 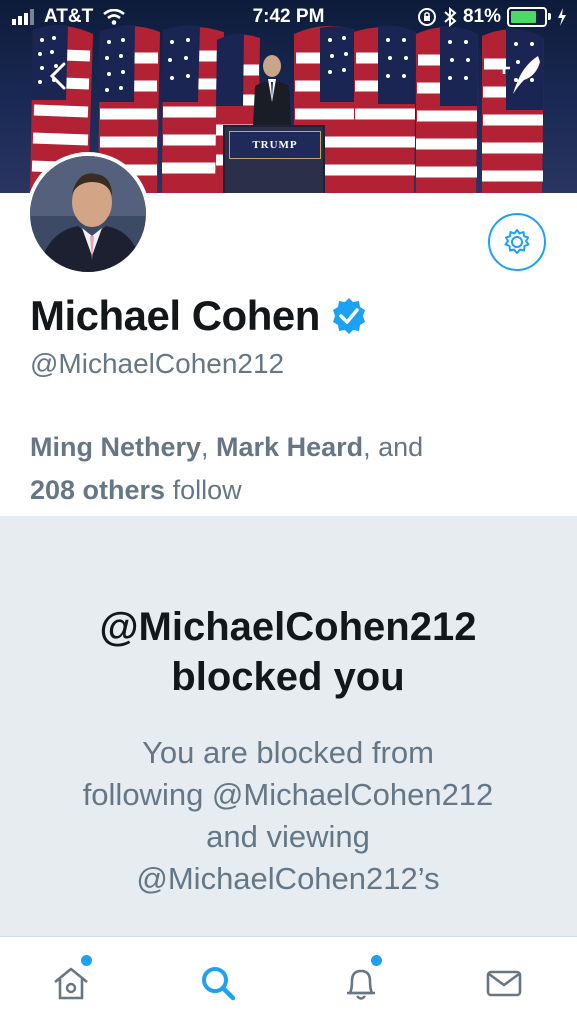 I want to click on battery-icon, so click(x=529, y=17).